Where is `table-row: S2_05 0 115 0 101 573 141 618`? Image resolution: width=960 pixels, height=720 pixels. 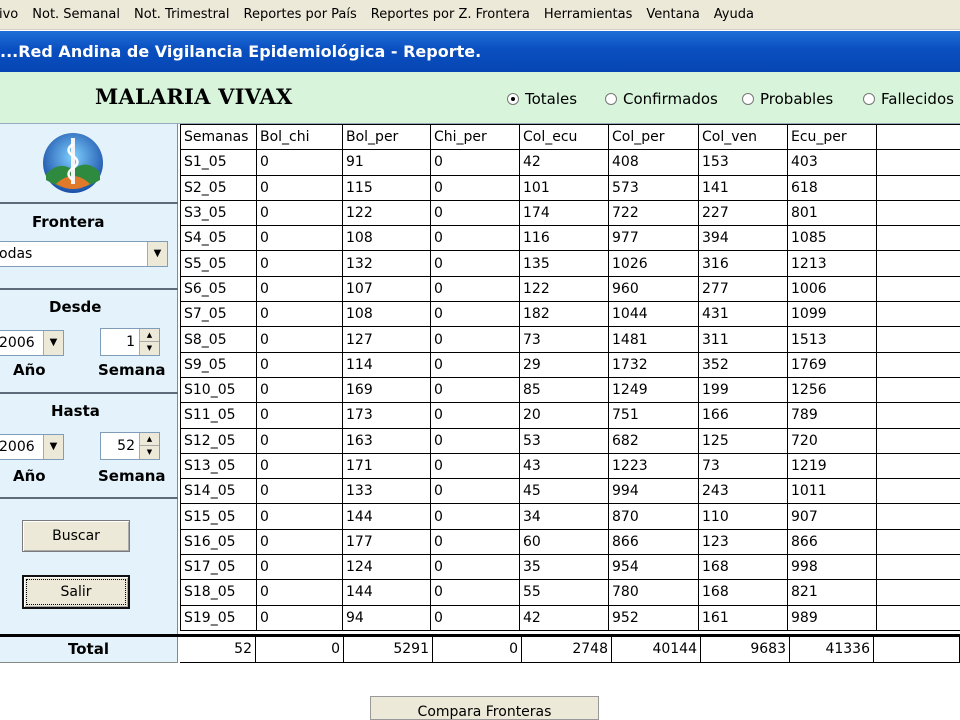 table-row: S2_05 0 115 0 101 573 141 618 is located at coordinates (570, 187).